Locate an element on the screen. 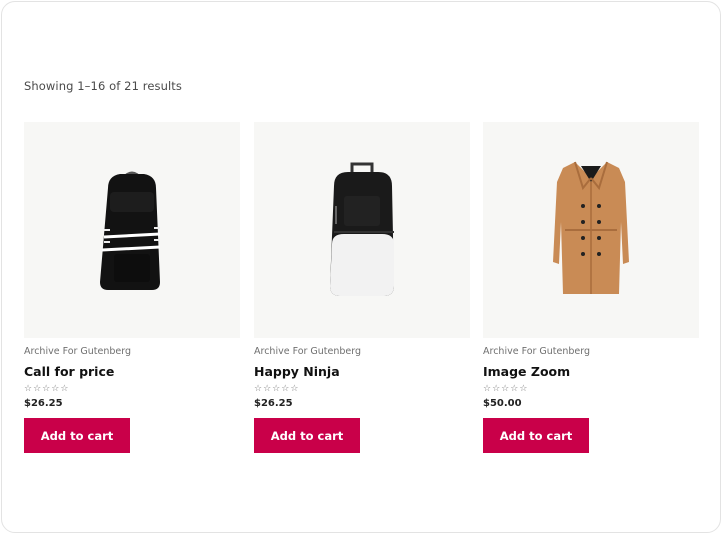 Image resolution: width=724 pixels, height=536 pixels. product-image-black-backpack is located at coordinates (132, 230).